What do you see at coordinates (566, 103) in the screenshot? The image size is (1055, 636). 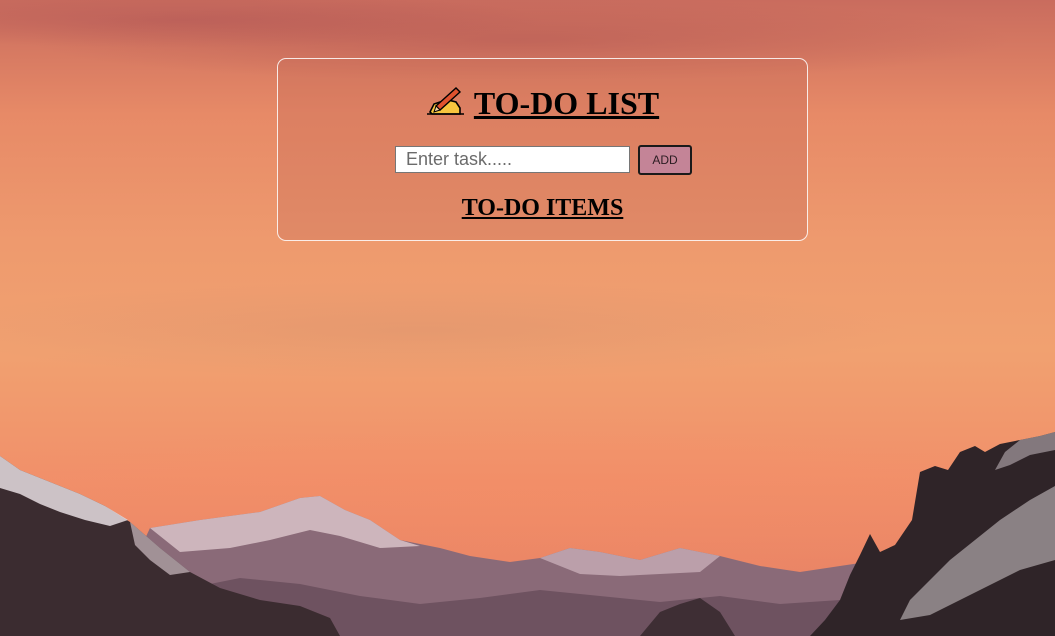 I see `page-title-text: TO-DO LIST` at bounding box center [566, 103].